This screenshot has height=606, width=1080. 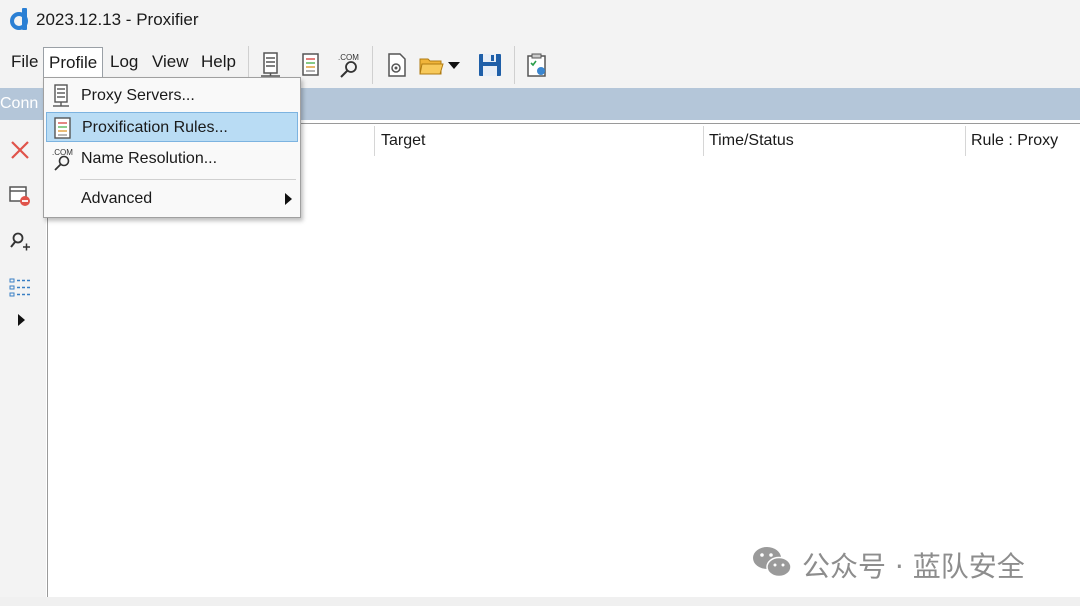 What do you see at coordinates (20, 288) in the screenshot?
I see `list-view-icon` at bounding box center [20, 288].